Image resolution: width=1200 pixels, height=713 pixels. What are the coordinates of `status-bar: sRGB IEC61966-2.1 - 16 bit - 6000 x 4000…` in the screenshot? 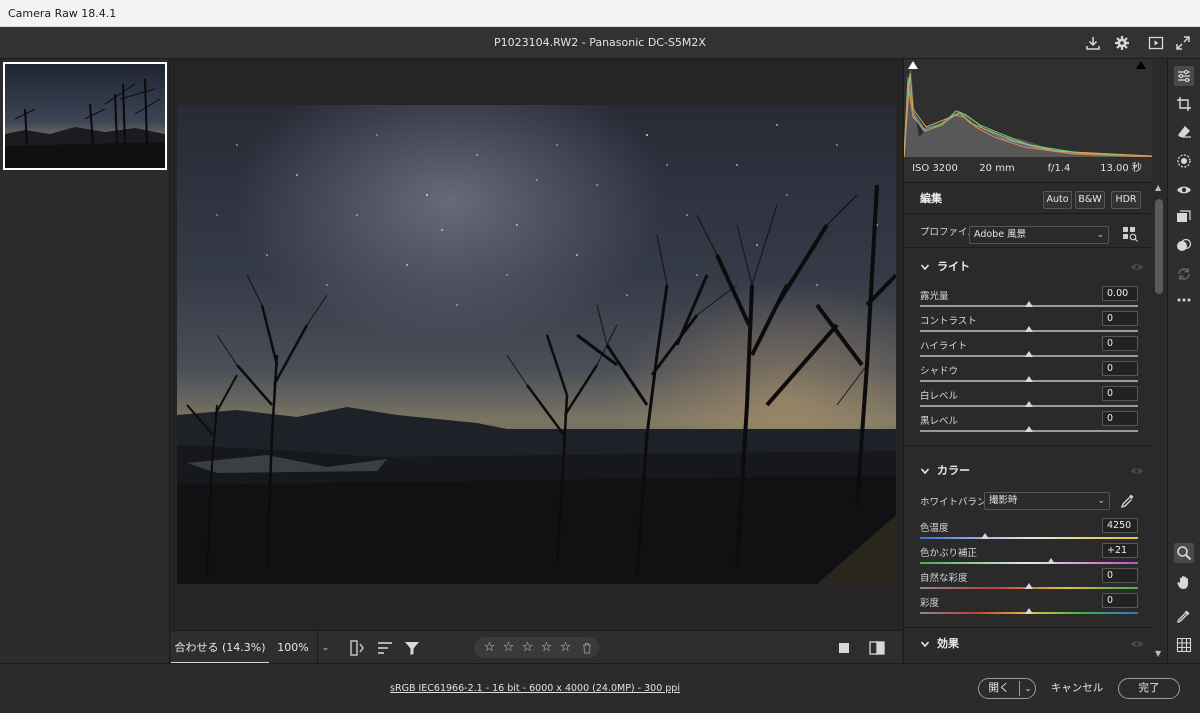 It's located at (600, 688).